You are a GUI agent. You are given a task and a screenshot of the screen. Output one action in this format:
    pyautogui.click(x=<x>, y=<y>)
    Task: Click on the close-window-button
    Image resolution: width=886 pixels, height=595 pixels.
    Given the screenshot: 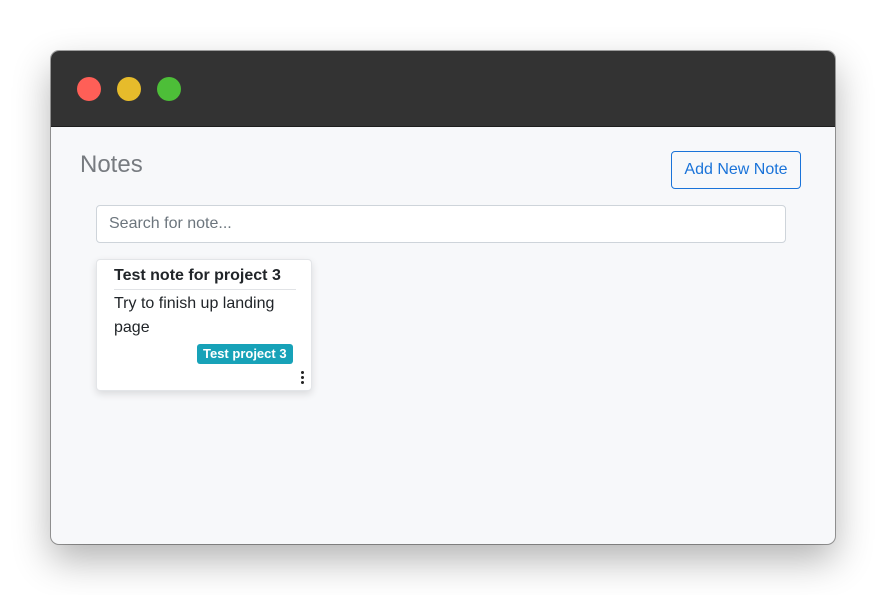 What is the action you would take?
    pyautogui.click(x=89, y=89)
    